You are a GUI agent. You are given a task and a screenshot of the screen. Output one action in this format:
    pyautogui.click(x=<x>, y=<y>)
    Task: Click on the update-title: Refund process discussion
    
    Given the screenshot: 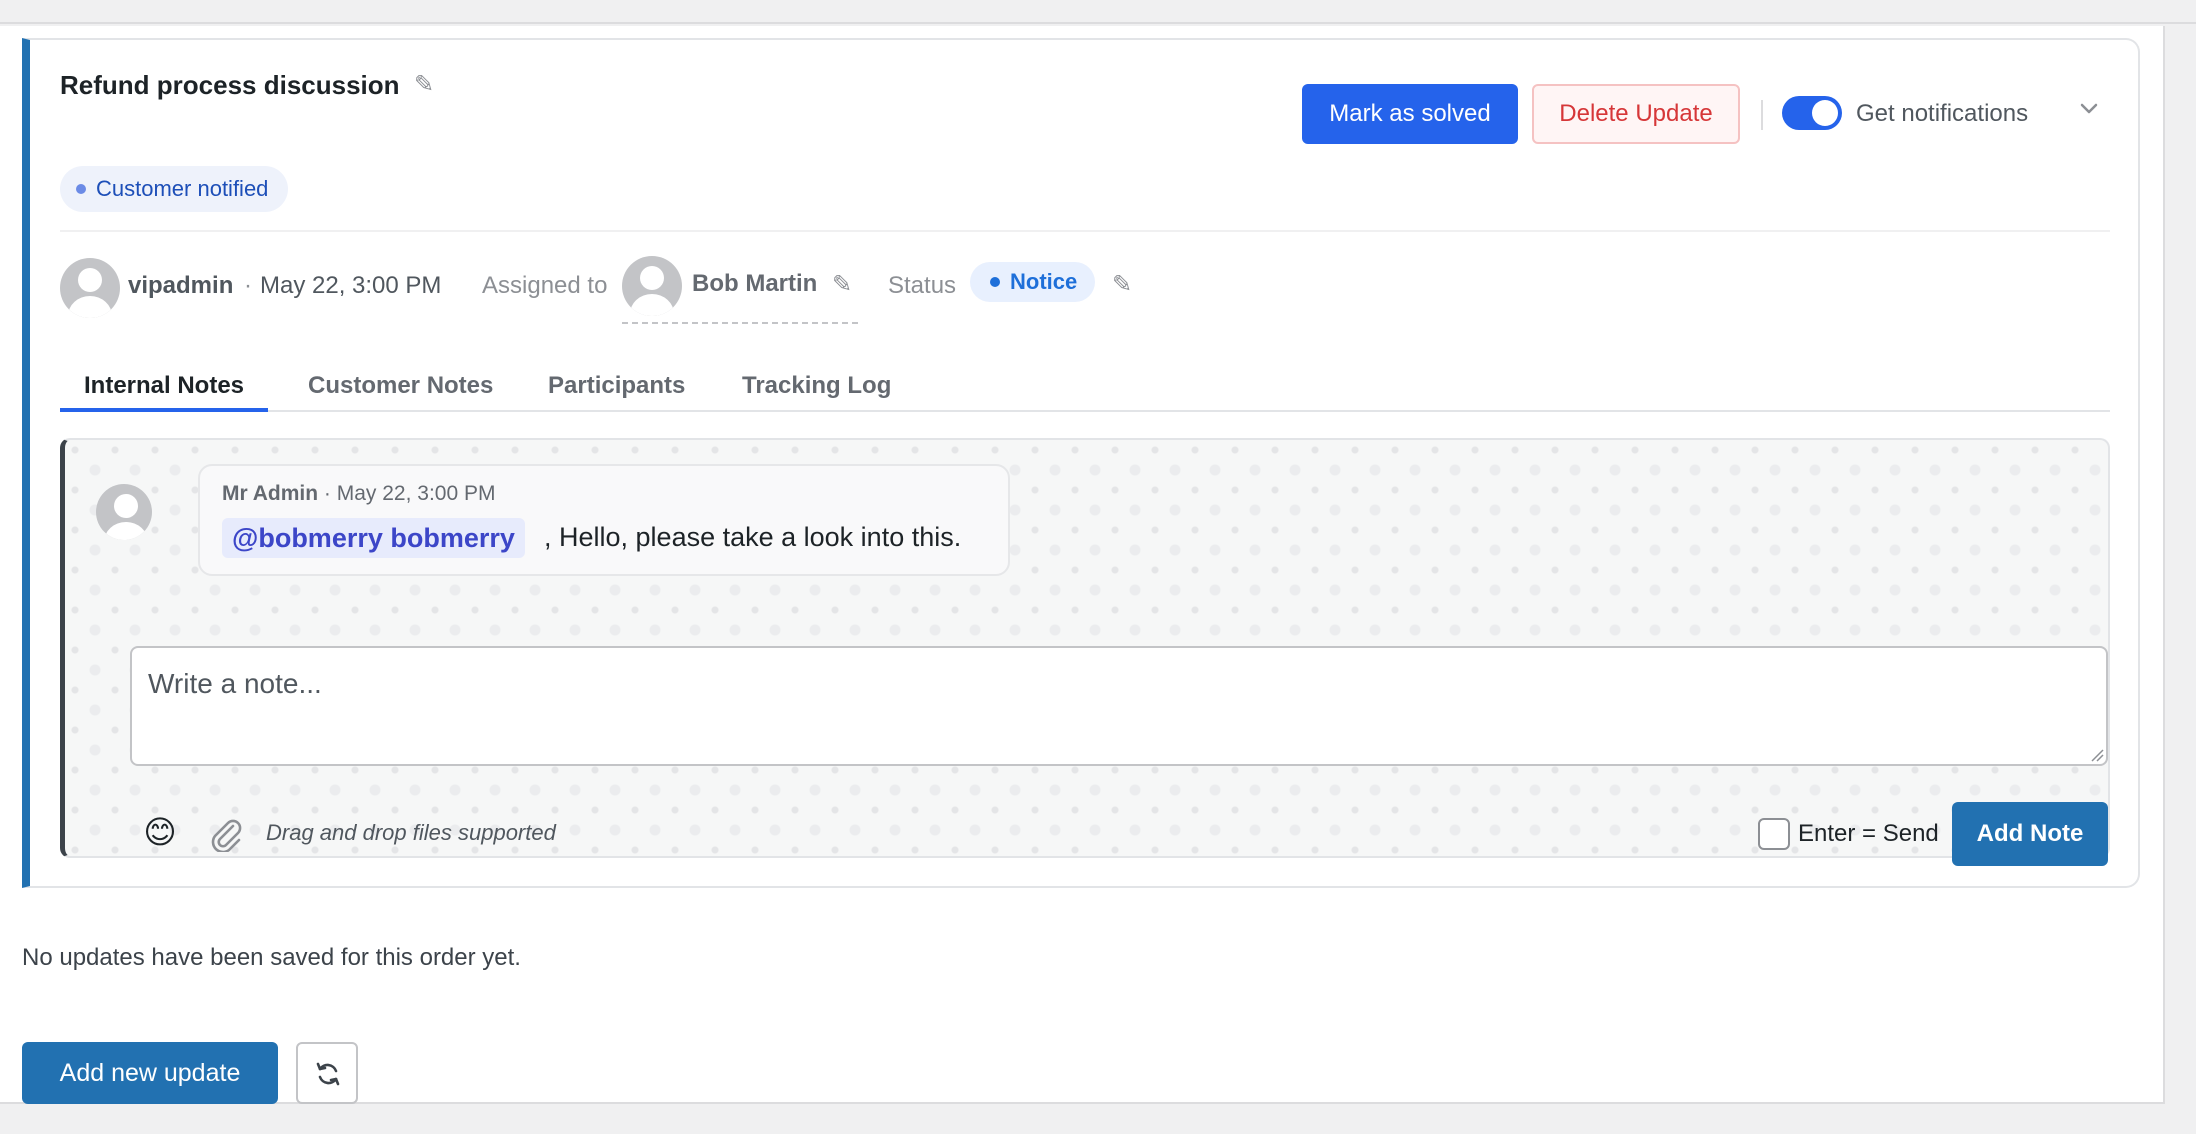 What is the action you would take?
    pyautogui.click(x=230, y=85)
    